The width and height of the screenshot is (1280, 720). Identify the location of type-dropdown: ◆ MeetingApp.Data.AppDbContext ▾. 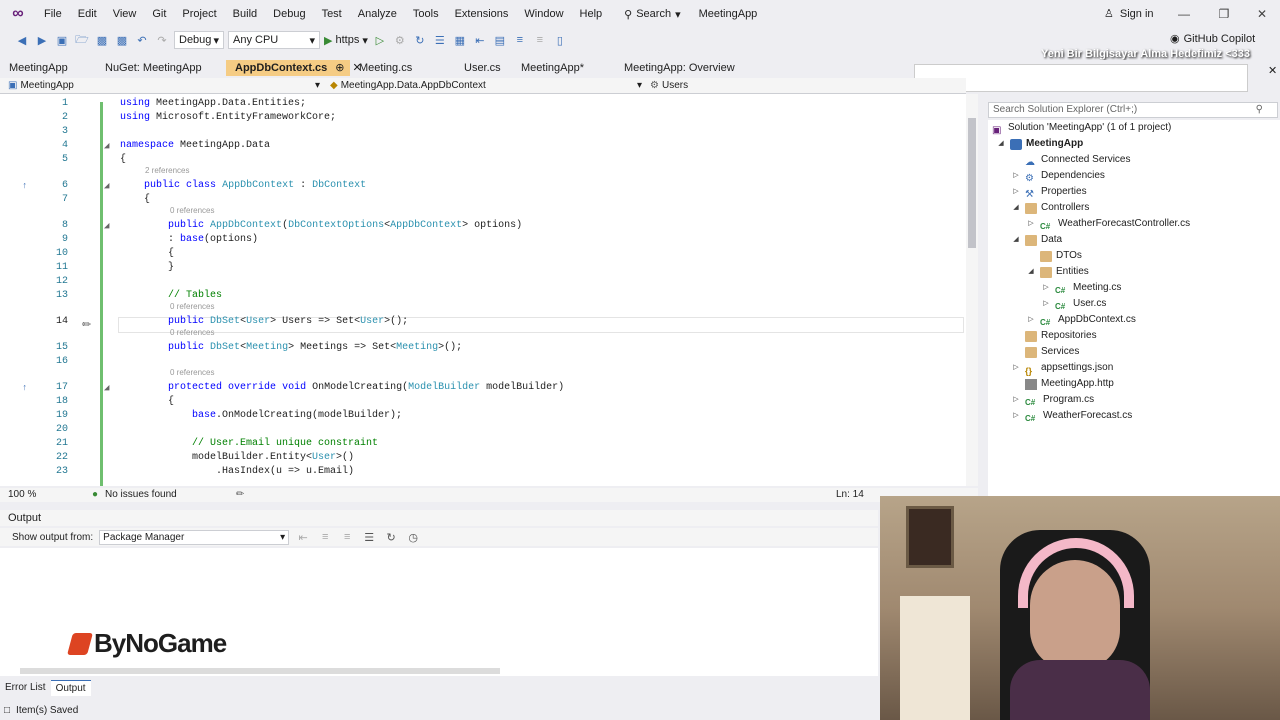
(486, 86).